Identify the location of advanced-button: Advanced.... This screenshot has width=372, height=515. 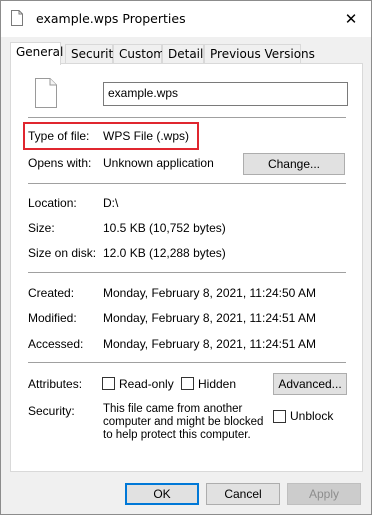
(310, 384).